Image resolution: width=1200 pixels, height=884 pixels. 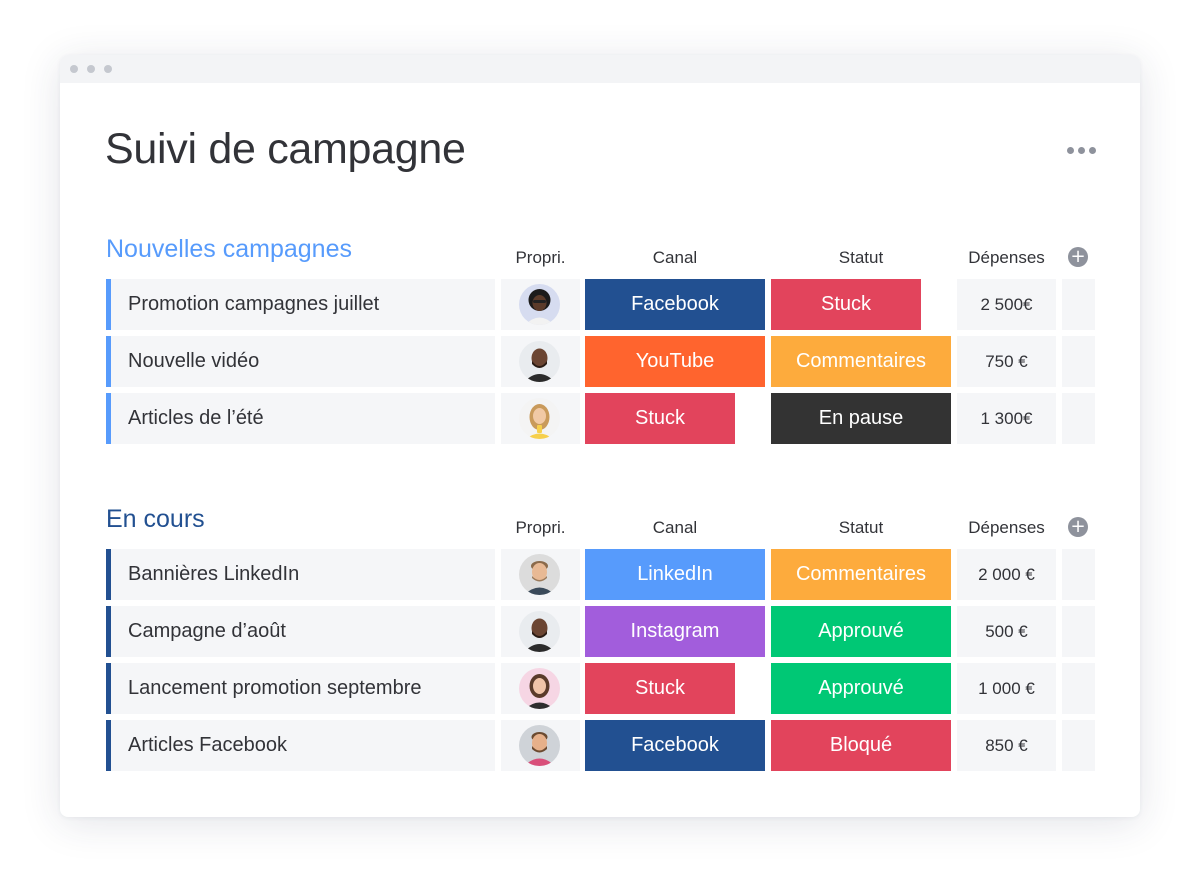 I want to click on spend-cell: 1 000 €, so click(x=1006, y=688).